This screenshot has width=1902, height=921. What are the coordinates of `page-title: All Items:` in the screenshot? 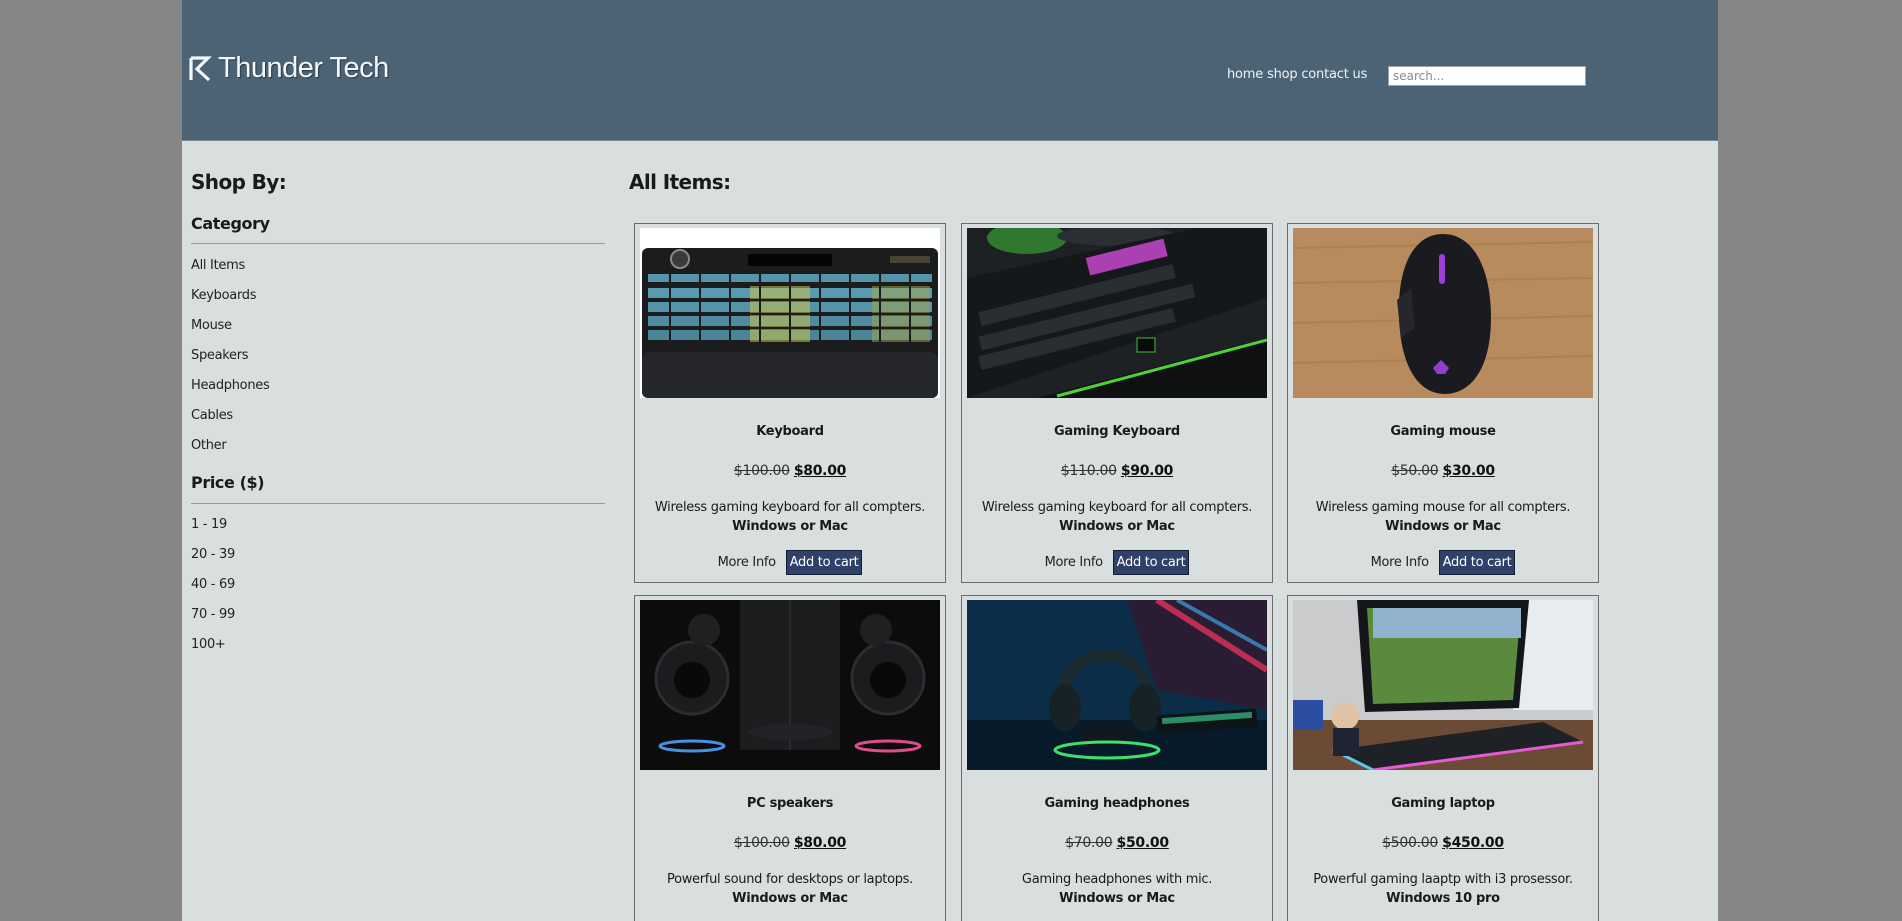 It's located at (680, 182).